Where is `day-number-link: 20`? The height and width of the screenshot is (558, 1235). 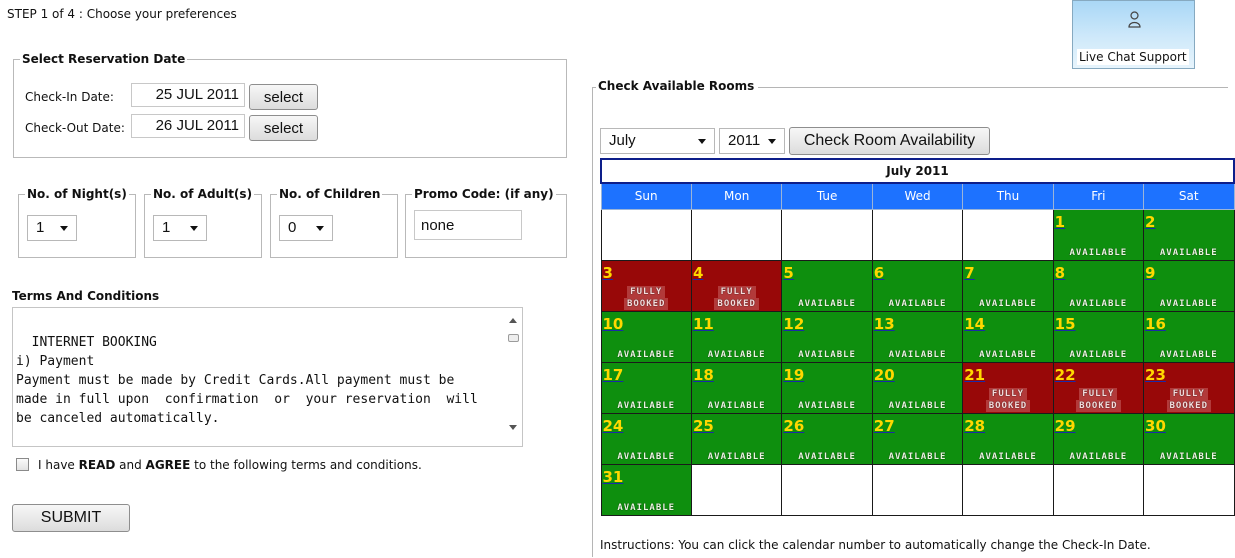
day-number-link: 20 is located at coordinates (884, 375).